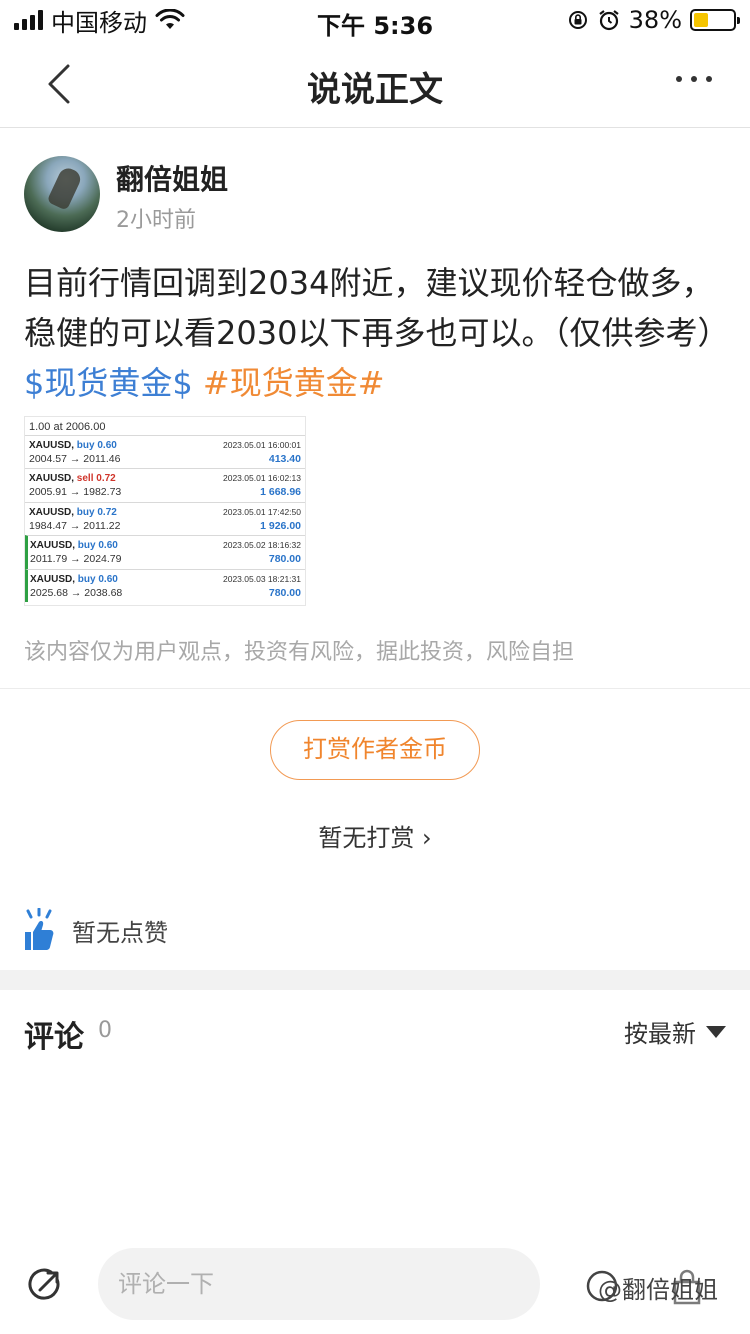  What do you see at coordinates (694, 79) in the screenshot?
I see `more-options-icon` at bounding box center [694, 79].